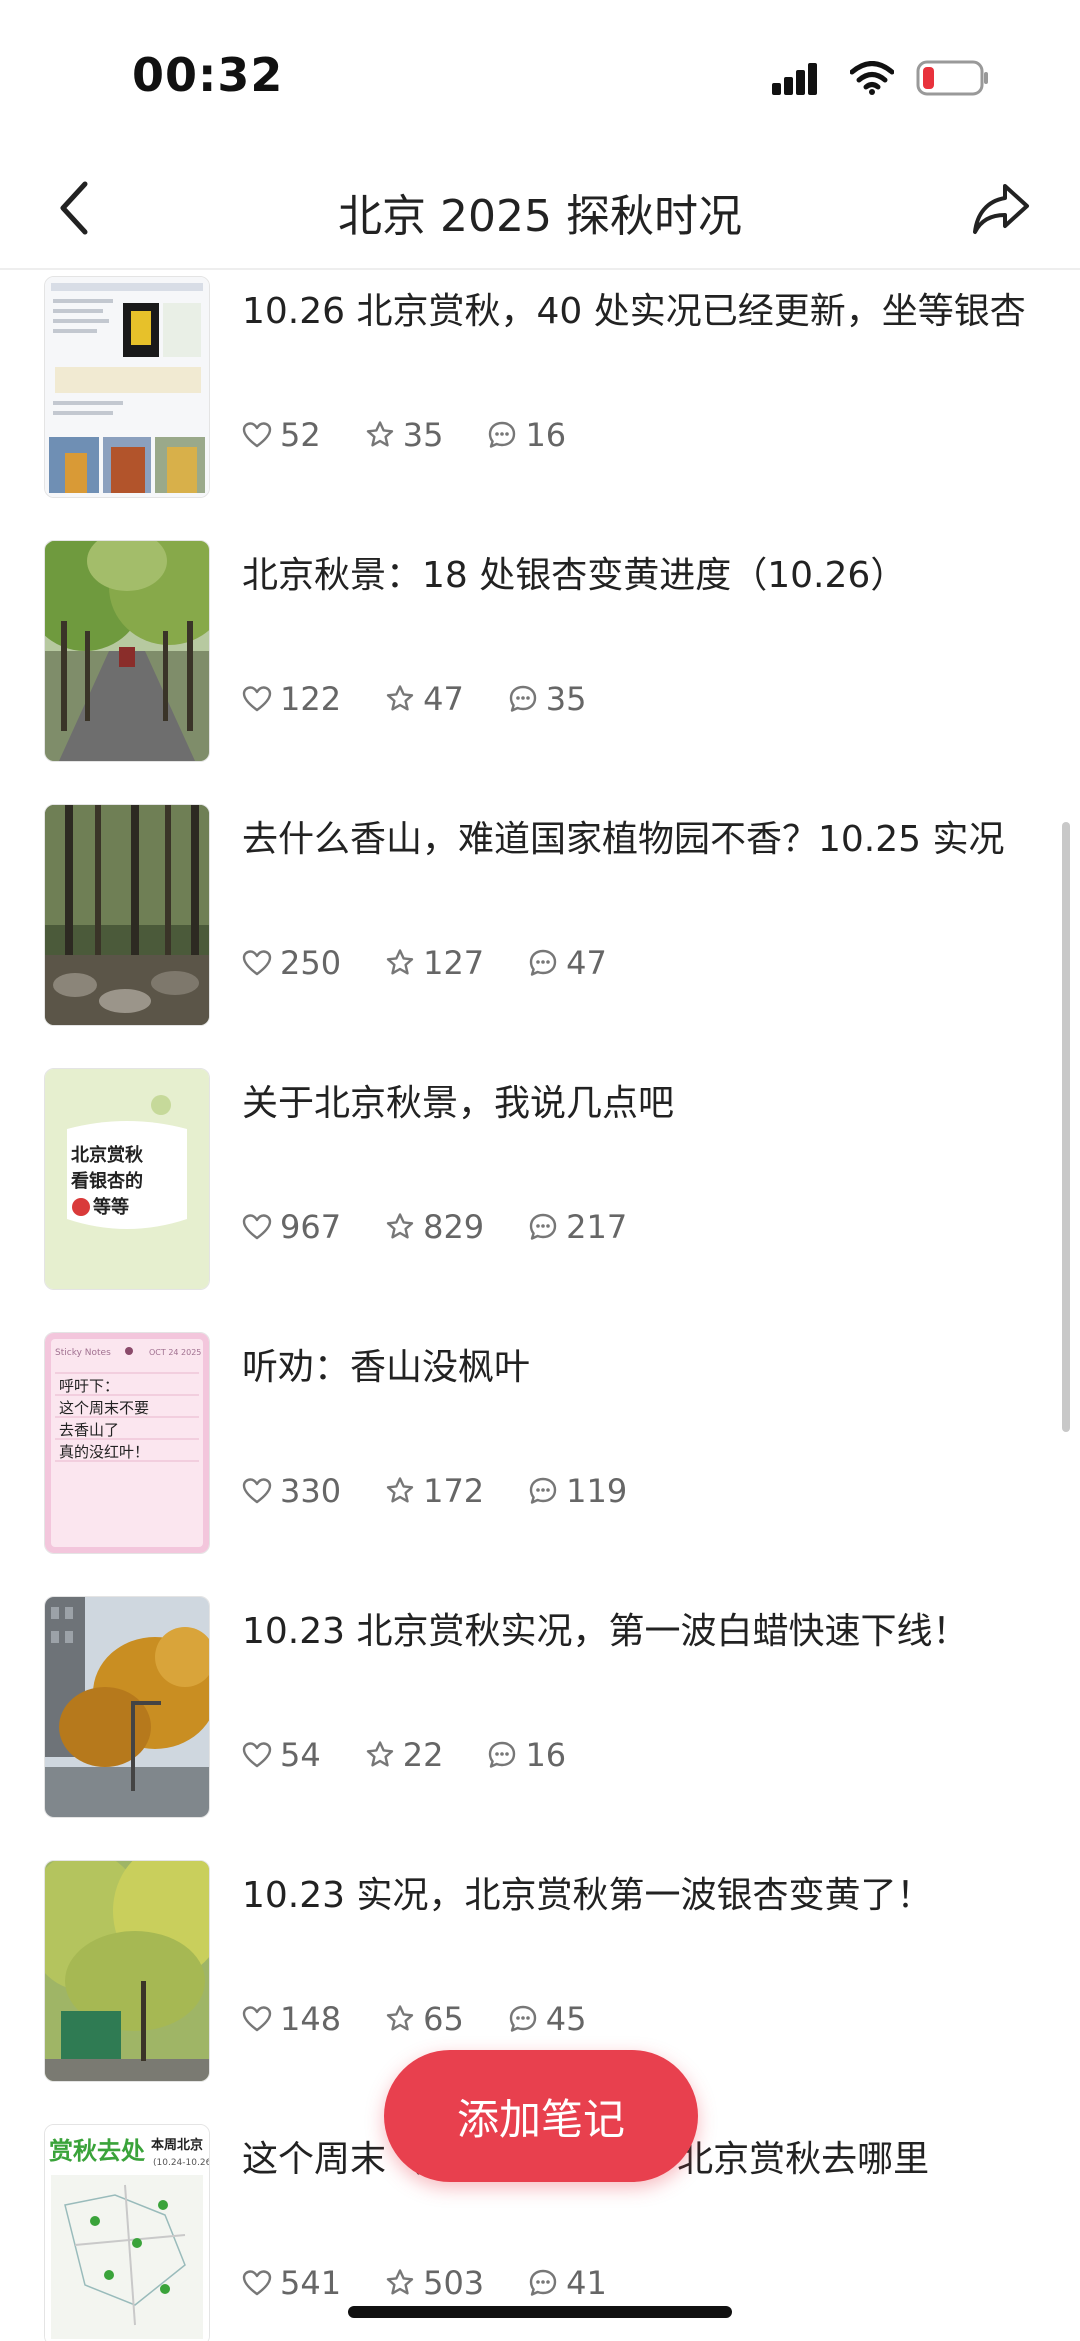 The image size is (1080, 2341). I want to click on comment-count: 217, so click(577, 1227).